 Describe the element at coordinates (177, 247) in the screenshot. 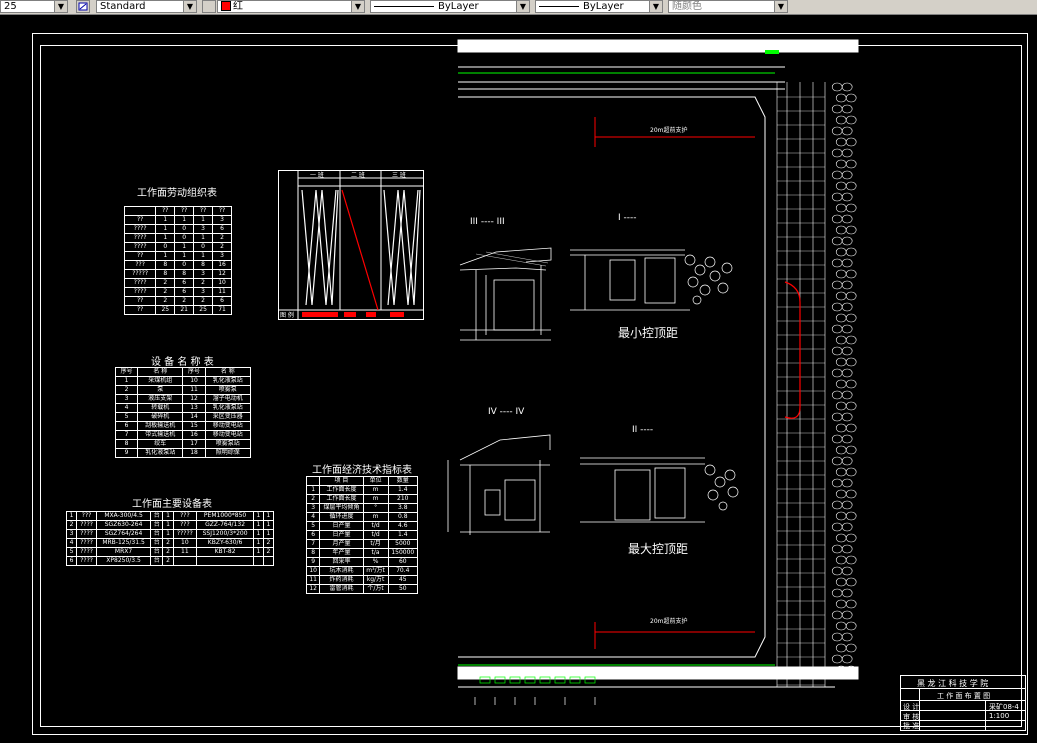

I see `labor-row: ???? 0 1 0 2` at that location.